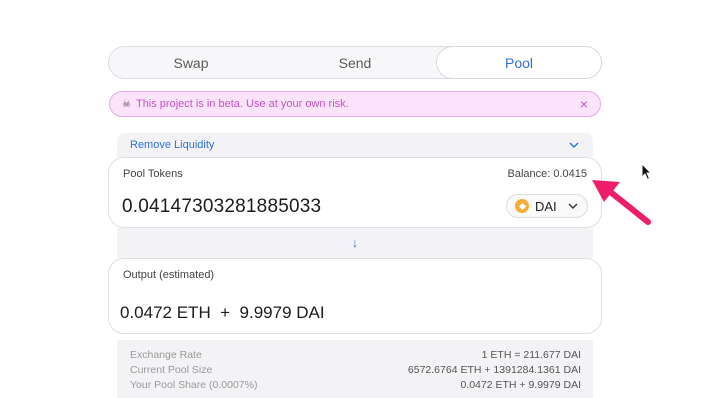 This screenshot has height=398, width=701. I want to click on output-label: Output (estimated), so click(169, 275).